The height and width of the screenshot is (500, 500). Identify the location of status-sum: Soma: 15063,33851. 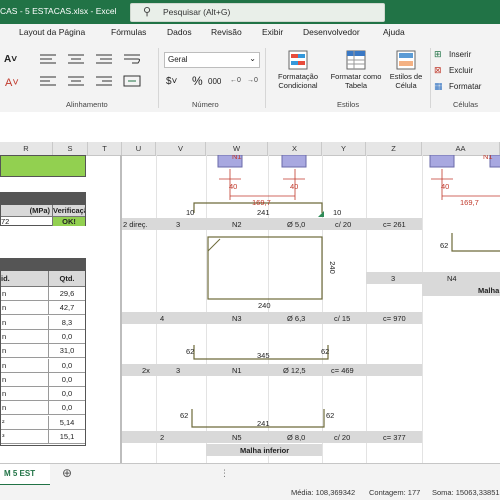
(466, 492).